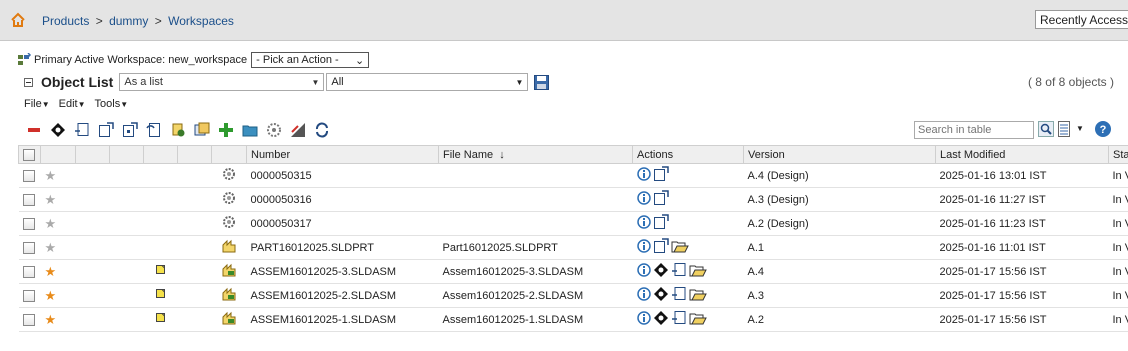  I want to click on breadcrumb-dummy: dummy, so click(128, 21).